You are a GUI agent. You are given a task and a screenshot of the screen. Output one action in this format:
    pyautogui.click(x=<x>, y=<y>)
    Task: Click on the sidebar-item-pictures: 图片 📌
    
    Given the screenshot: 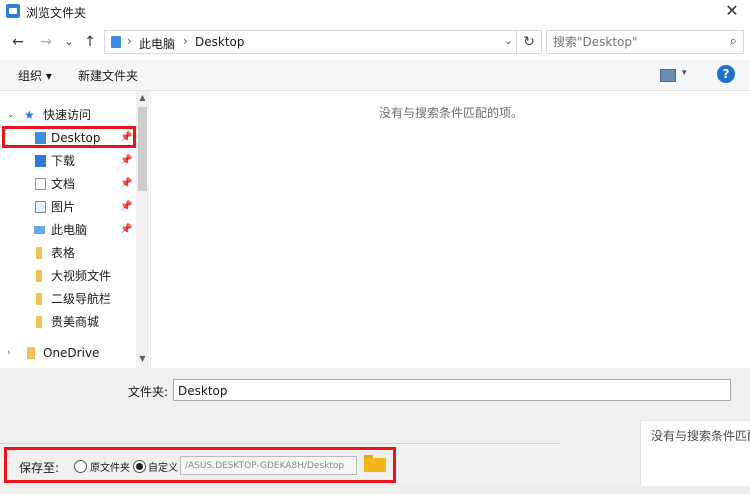 What is the action you would take?
    pyautogui.click(x=68, y=207)
    